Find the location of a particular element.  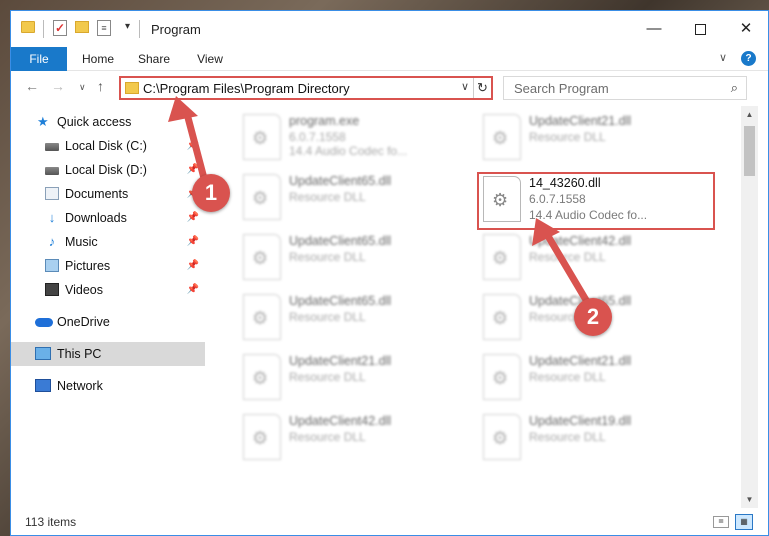

refresh-button: ↻ is located at coordinates (482, 88).